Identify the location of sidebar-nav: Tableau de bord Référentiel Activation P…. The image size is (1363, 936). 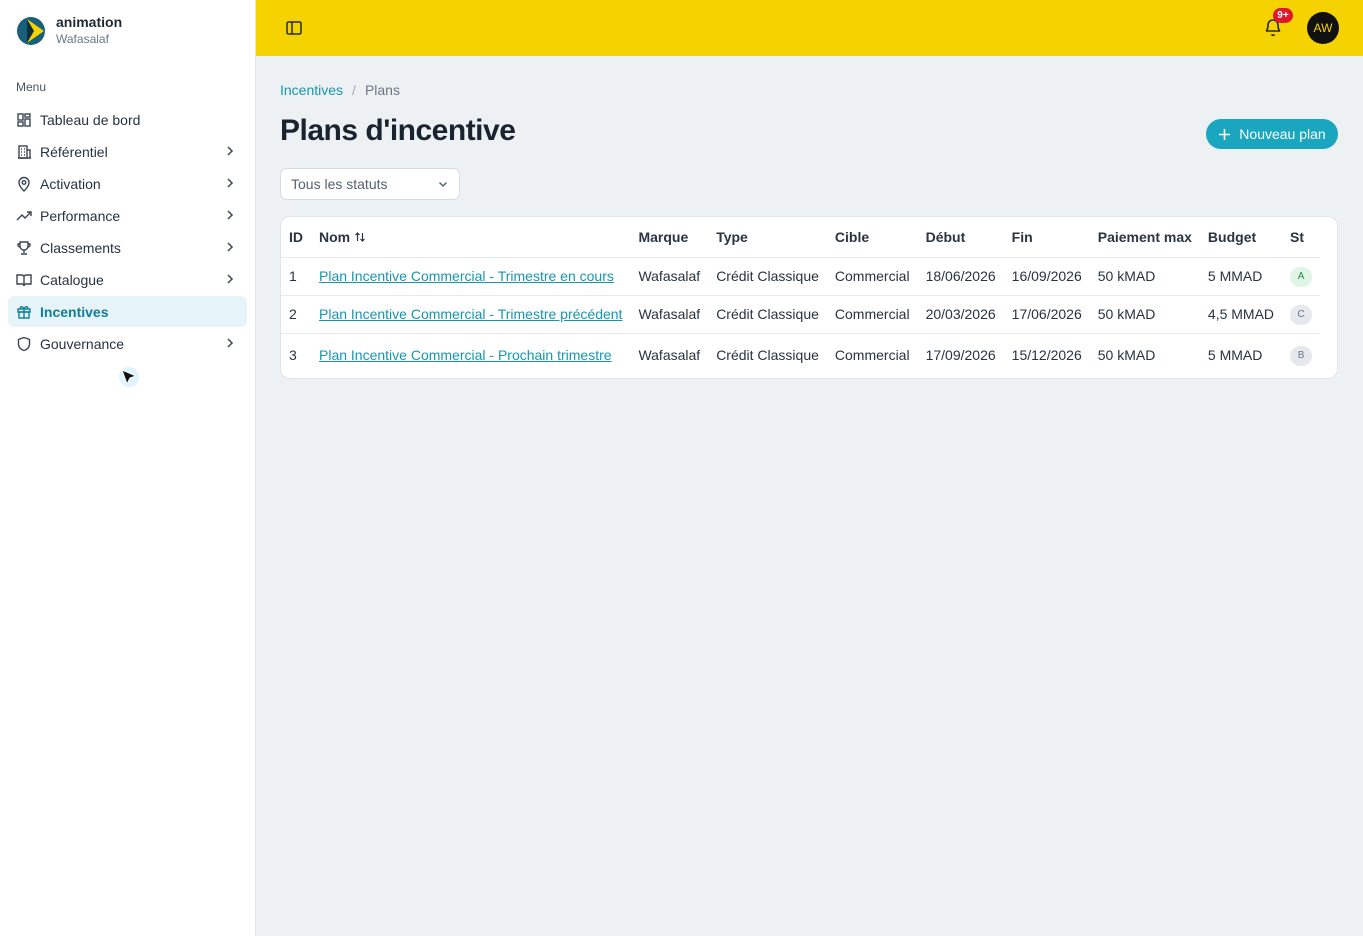
(127, 232).